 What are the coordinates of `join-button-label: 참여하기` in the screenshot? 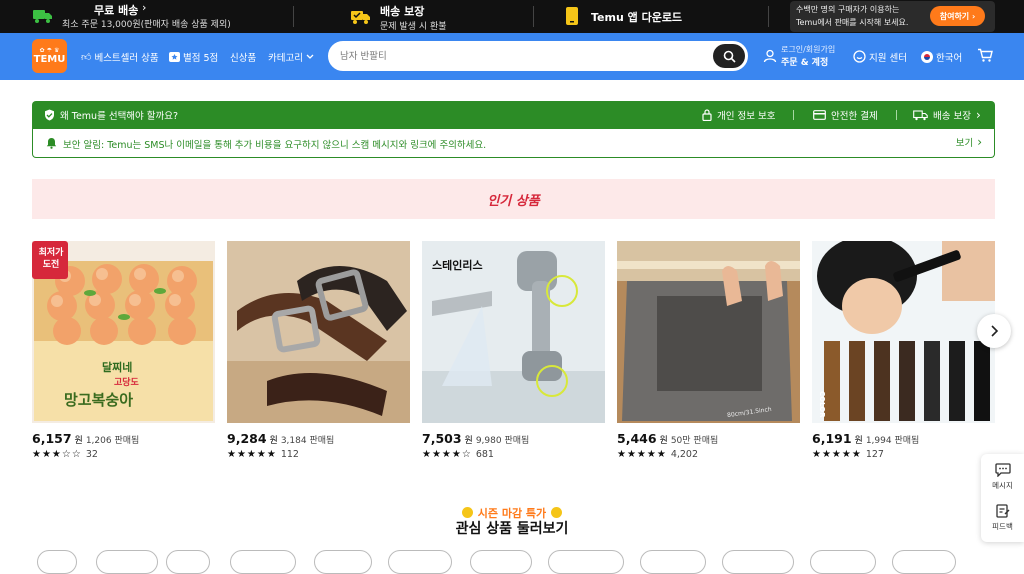 It's located at (954, 16).